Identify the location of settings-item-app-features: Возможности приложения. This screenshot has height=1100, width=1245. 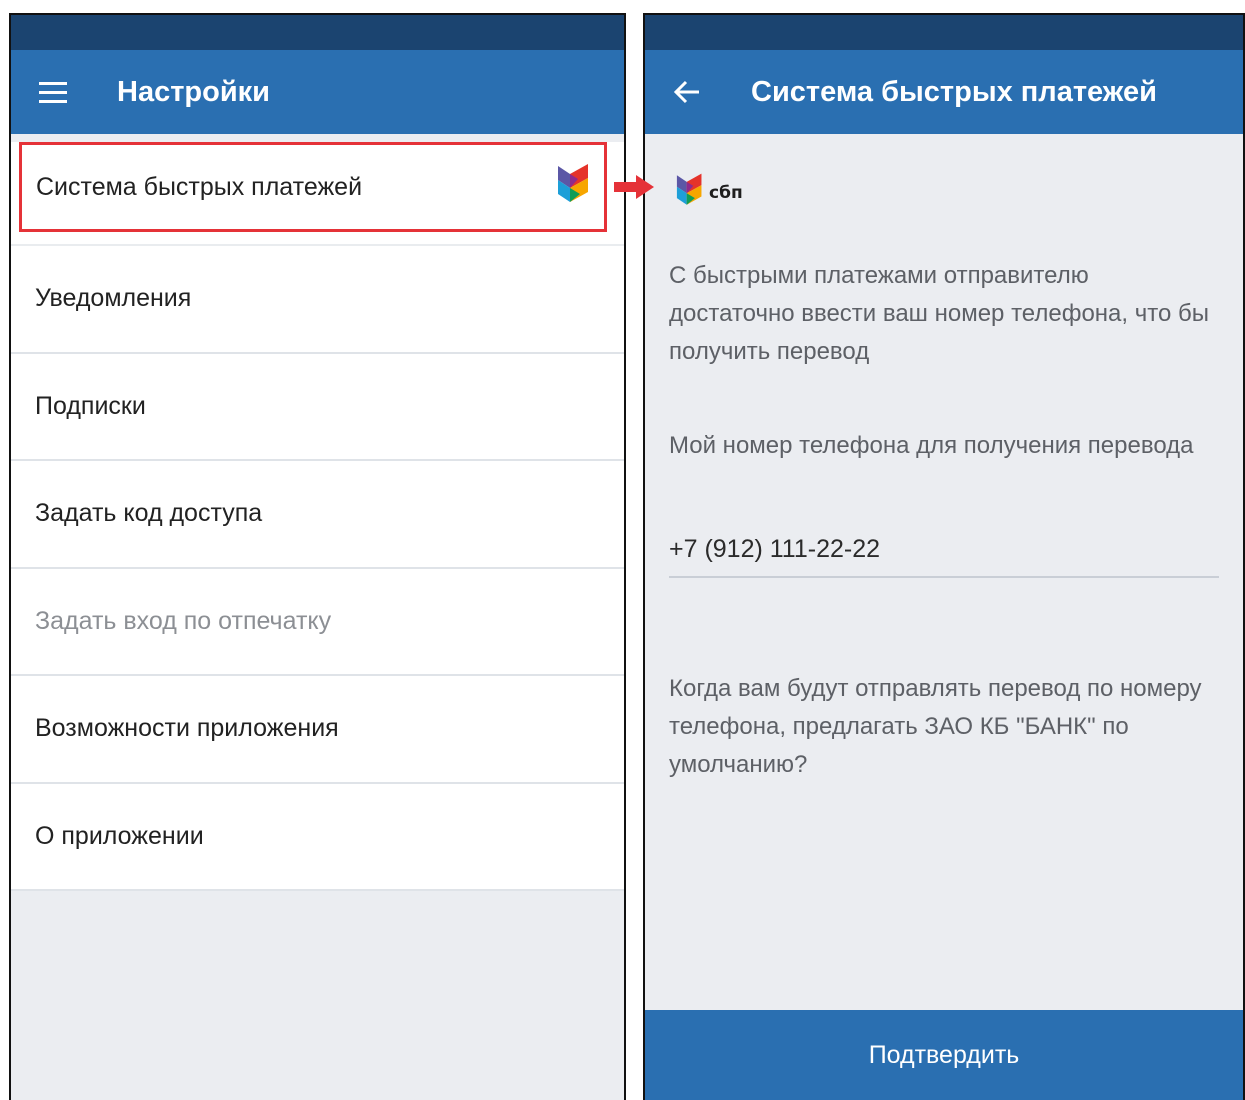
(317, 730).